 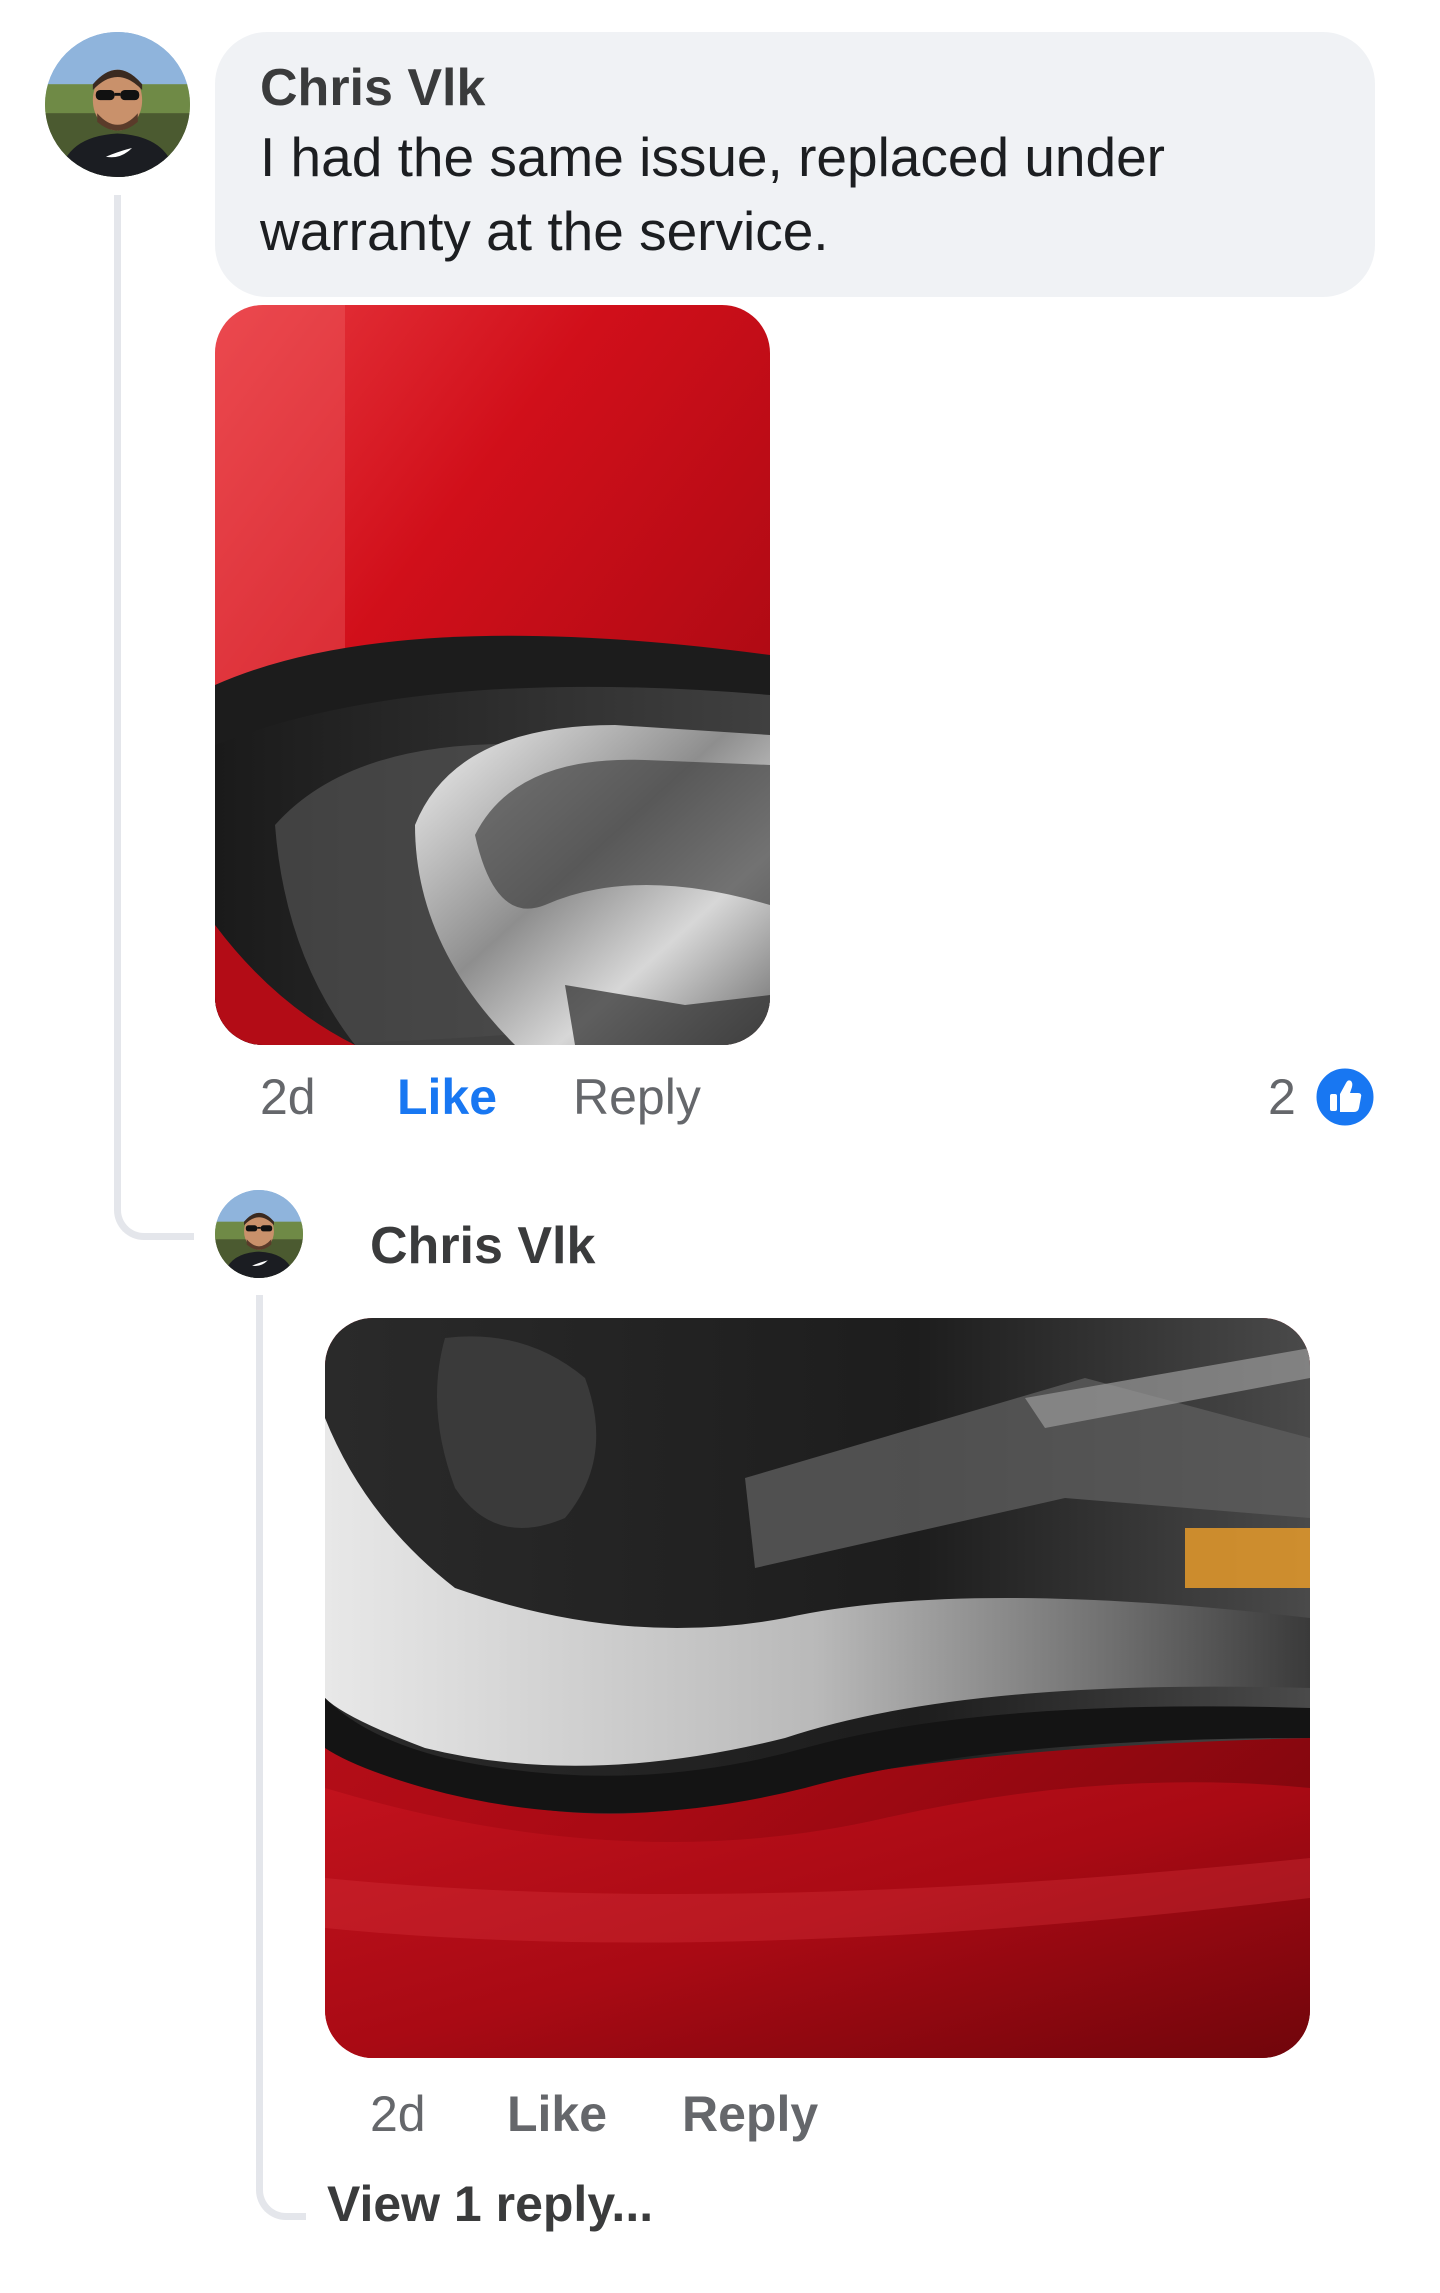 I want to click on like-button: Like, so click(x=447, y=1097).